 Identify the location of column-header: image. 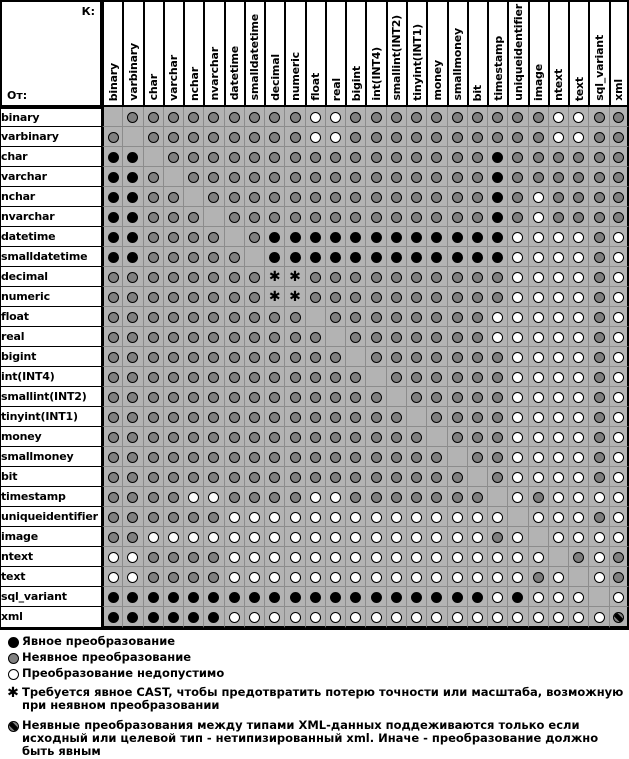
(537, 53).